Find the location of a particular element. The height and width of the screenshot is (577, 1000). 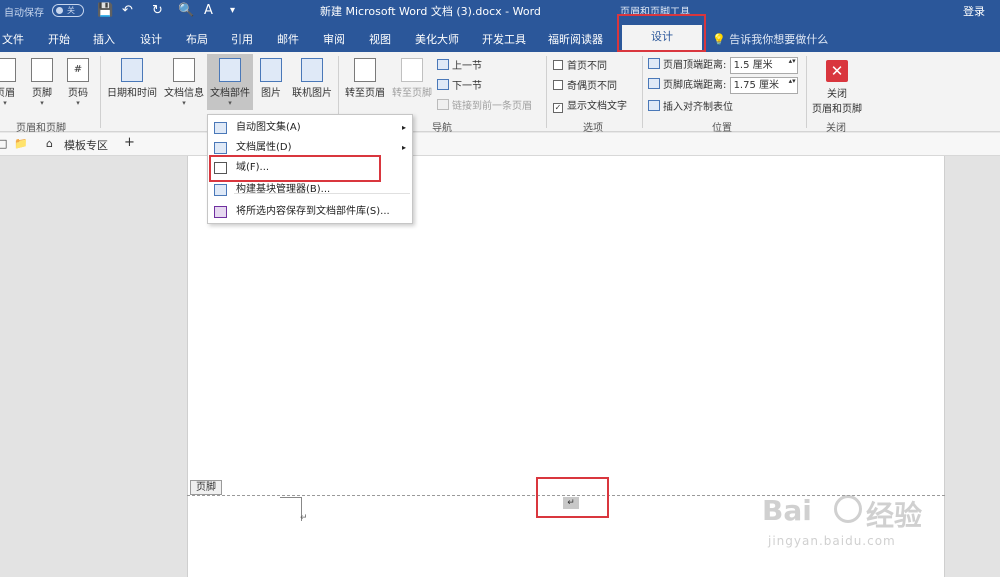

close-label-line2: 页眉和页脚 is located at coordinates (837, 109).